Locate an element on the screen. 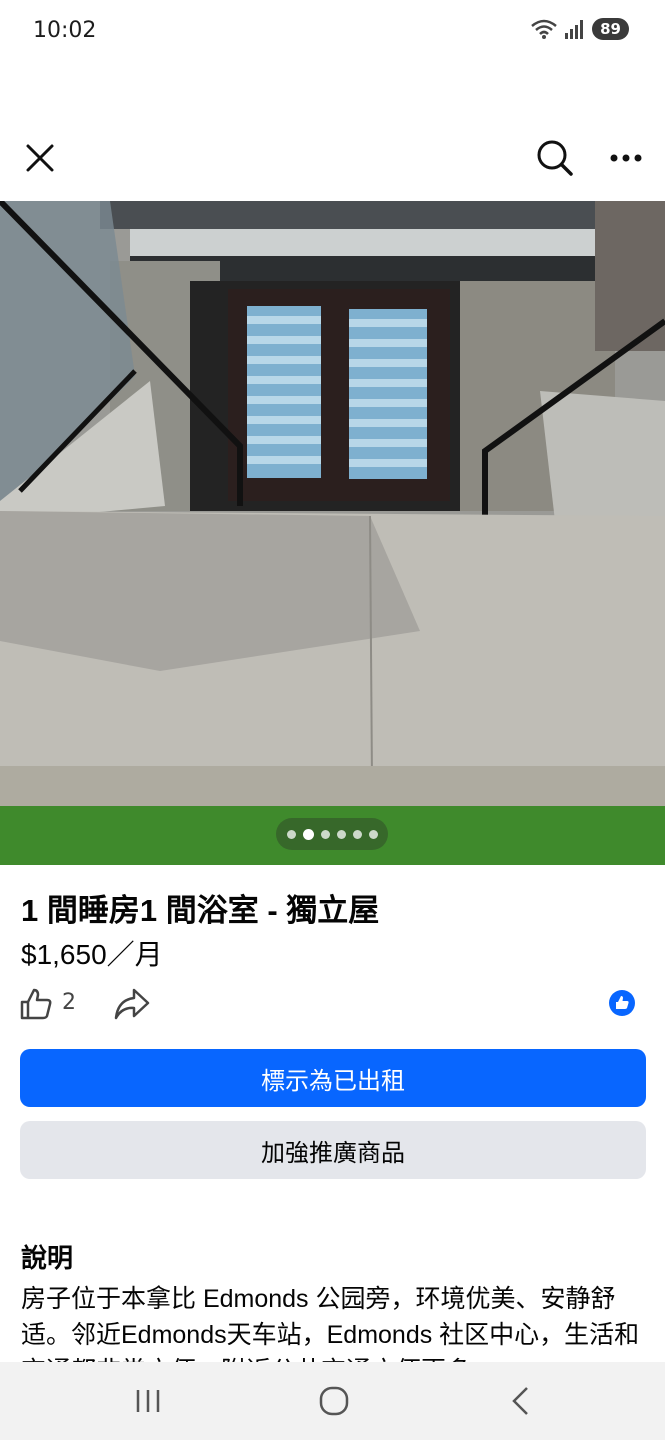 The image size is (665, 1440). close-button is located at coordinates (40, 158).